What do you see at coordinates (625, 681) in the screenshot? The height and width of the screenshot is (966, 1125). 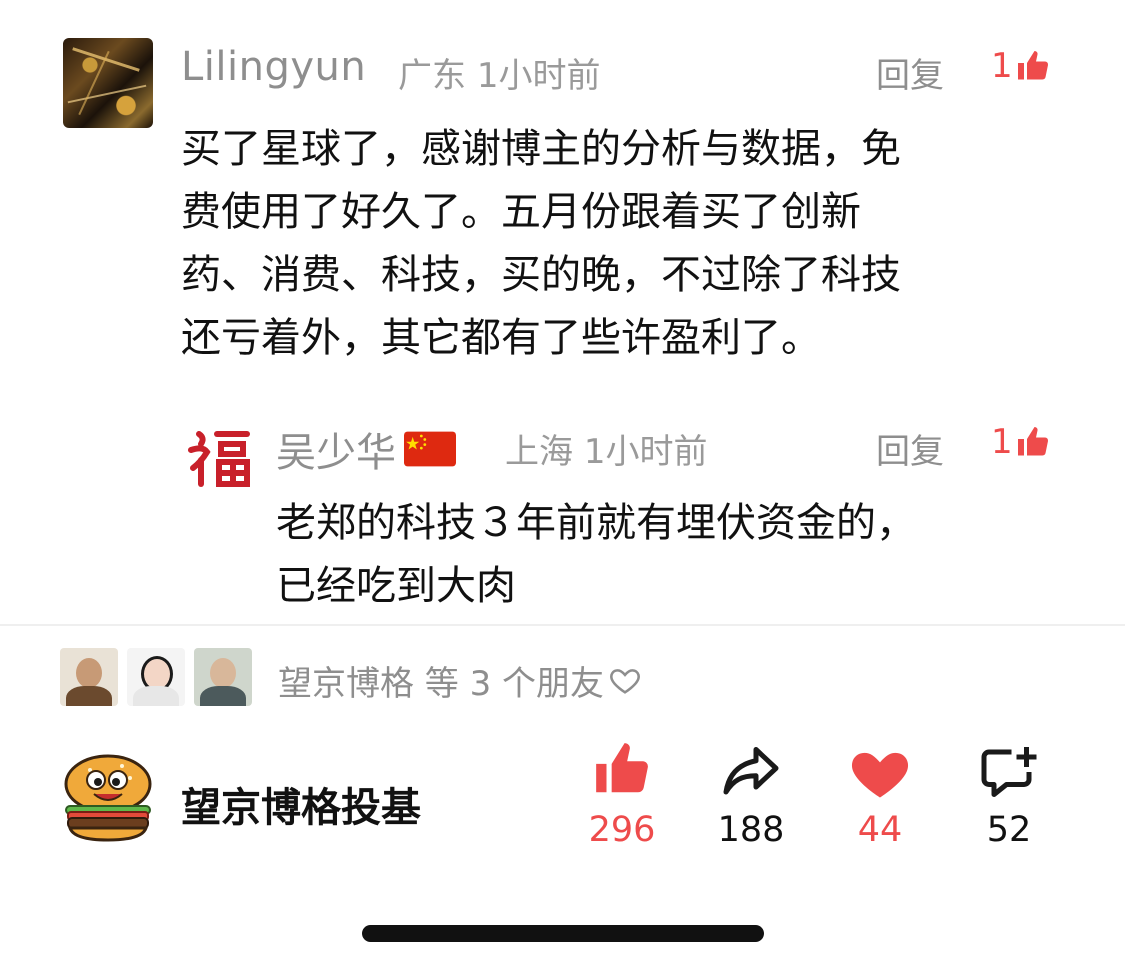 I see `heart-outline-icon` at bounding box center [625, 681].